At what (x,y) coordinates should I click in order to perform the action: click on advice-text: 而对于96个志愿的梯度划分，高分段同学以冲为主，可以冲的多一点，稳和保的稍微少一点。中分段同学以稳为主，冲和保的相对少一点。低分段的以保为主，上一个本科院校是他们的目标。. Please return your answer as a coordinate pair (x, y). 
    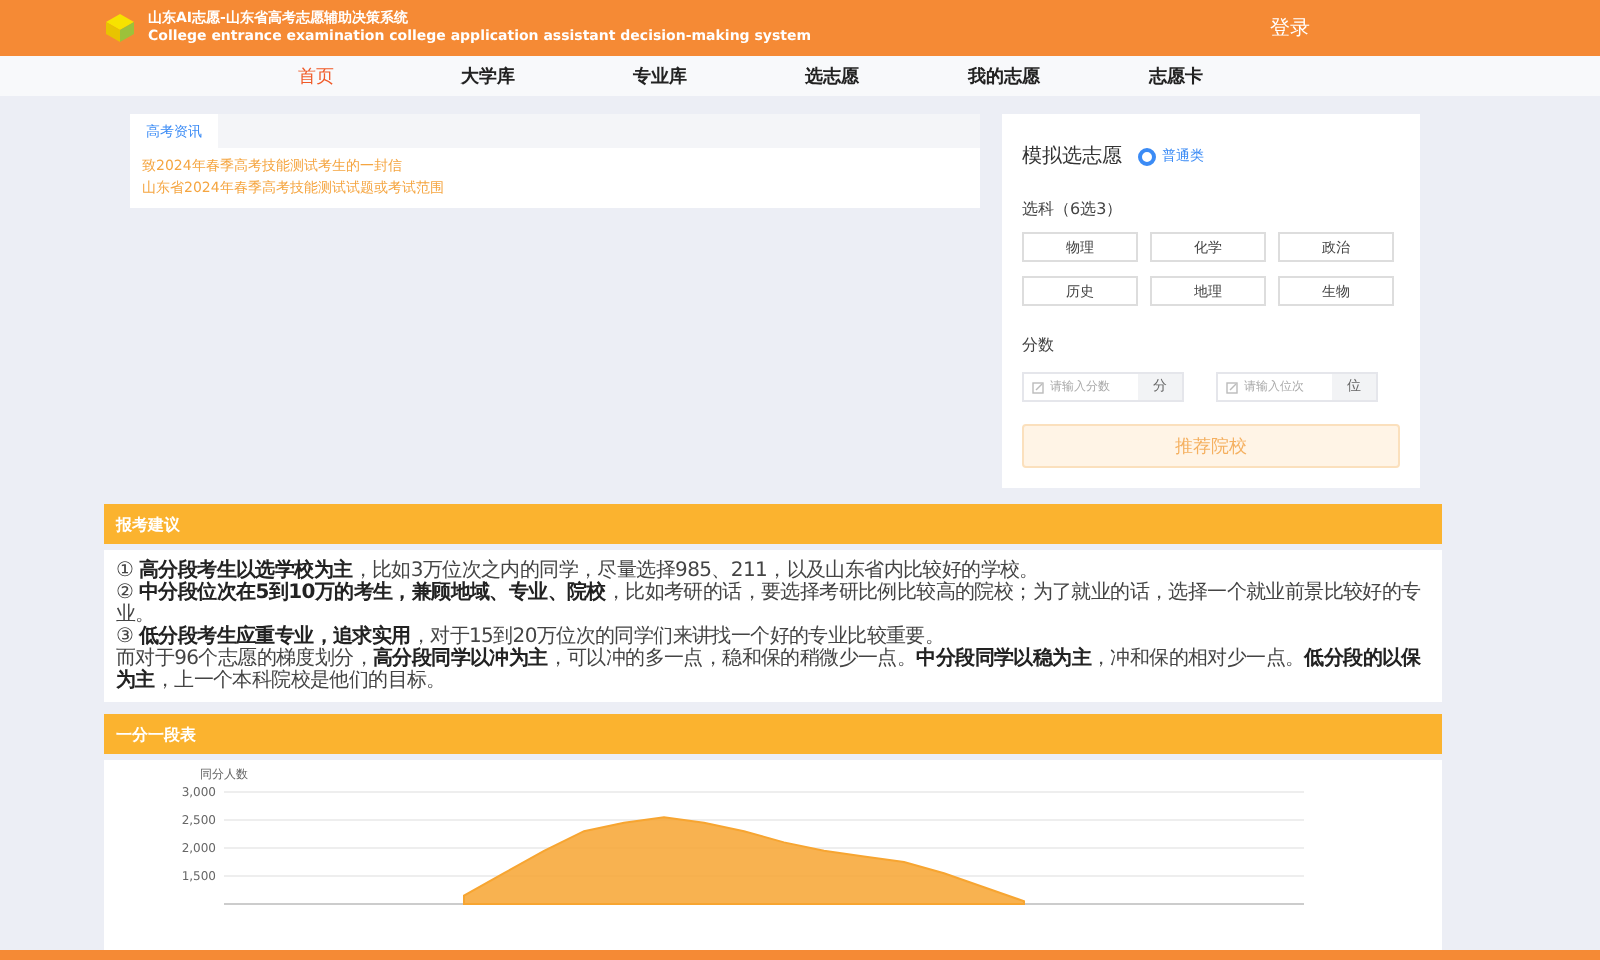
    Looking at the image, I should click on (769, 670).